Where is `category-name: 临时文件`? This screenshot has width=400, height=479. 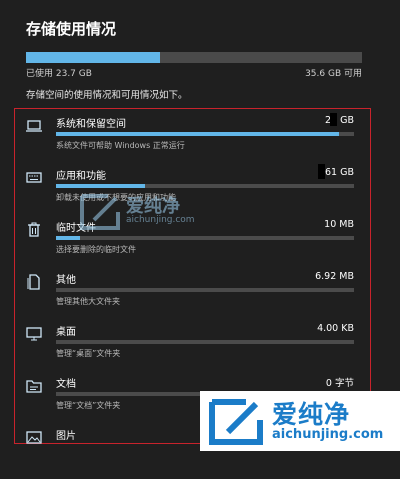
category-name: 临时文件 is located at coordinates (76, 228).